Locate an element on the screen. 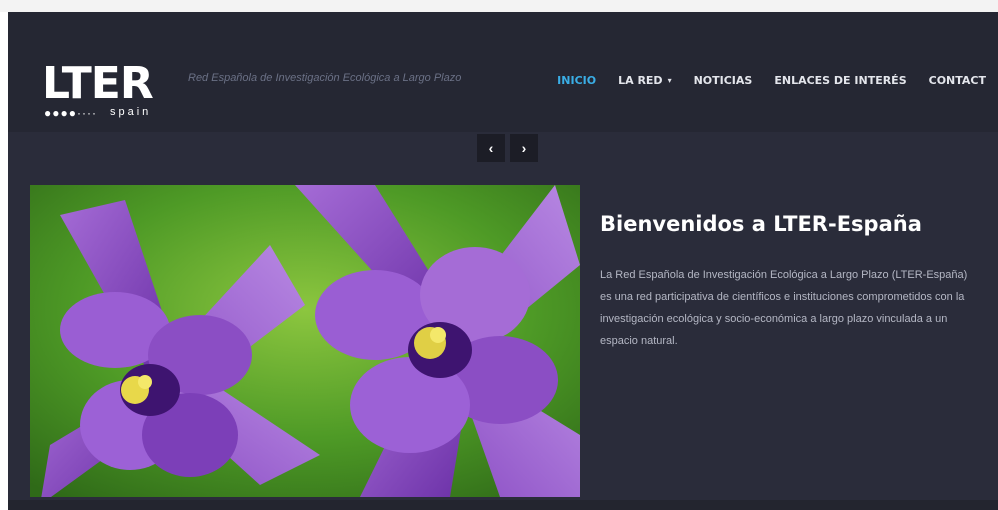 The width and height of the screenshot is (998, 510). nav-item-label: NOTICIAS is located at coordinates (723, 80).